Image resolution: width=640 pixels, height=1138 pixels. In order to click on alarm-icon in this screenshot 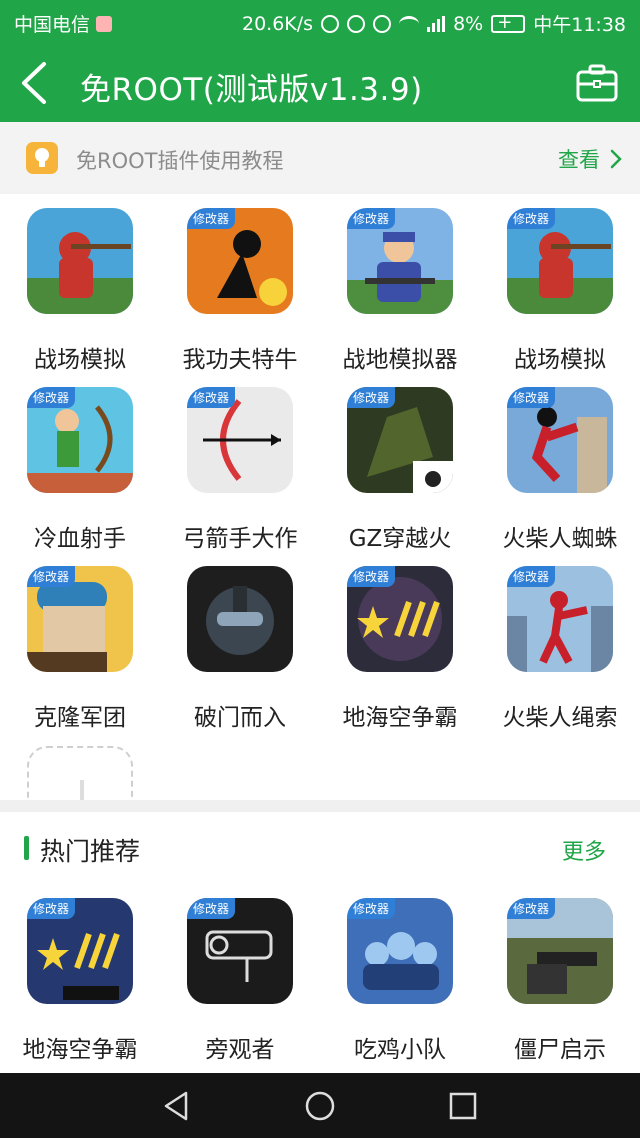, I will do `click(356, 23)`.